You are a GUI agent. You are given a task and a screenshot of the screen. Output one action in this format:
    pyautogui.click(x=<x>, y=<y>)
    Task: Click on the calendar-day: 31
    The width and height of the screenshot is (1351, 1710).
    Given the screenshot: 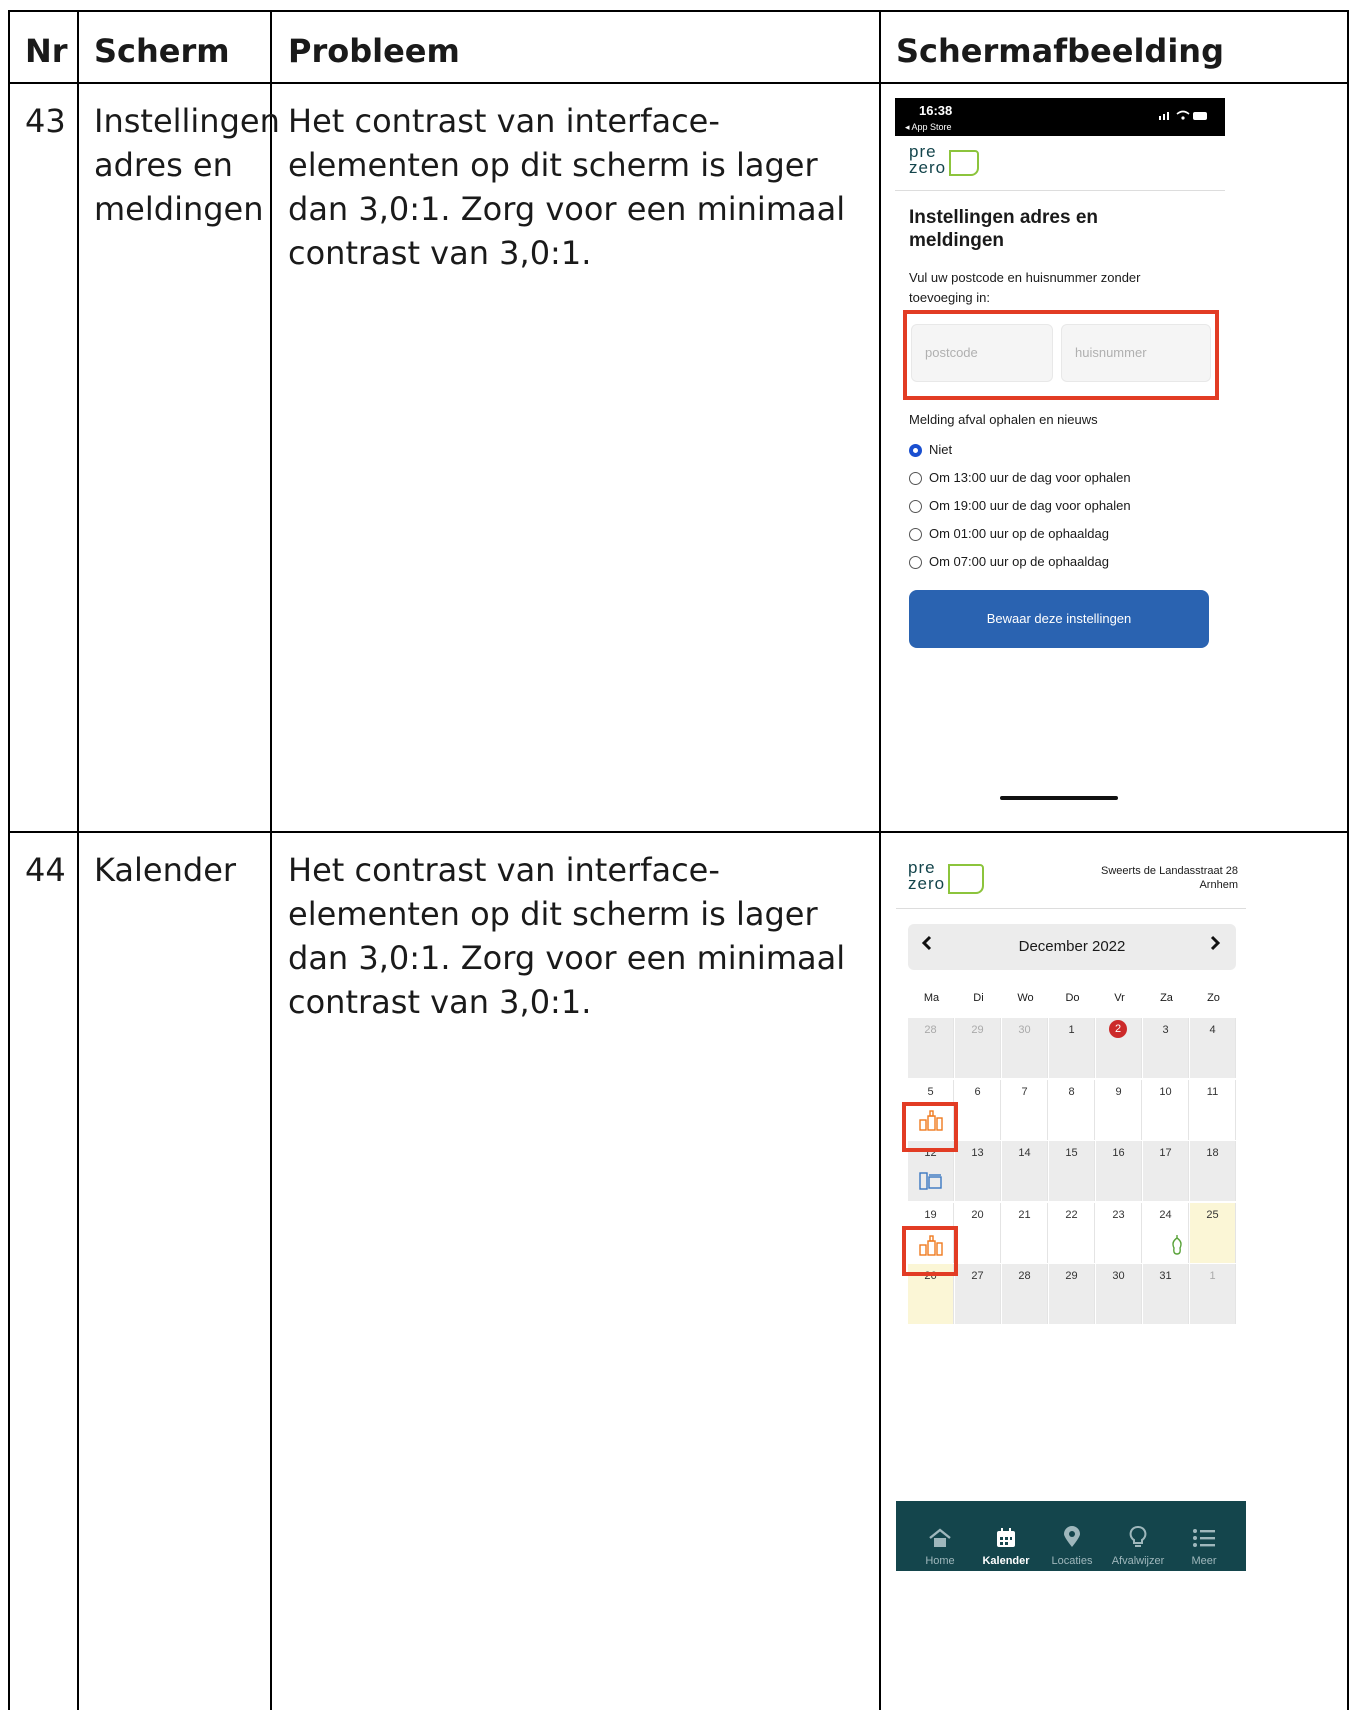 What is the action you would take?
    pyautogui.click(x=1166, y=1294)
    